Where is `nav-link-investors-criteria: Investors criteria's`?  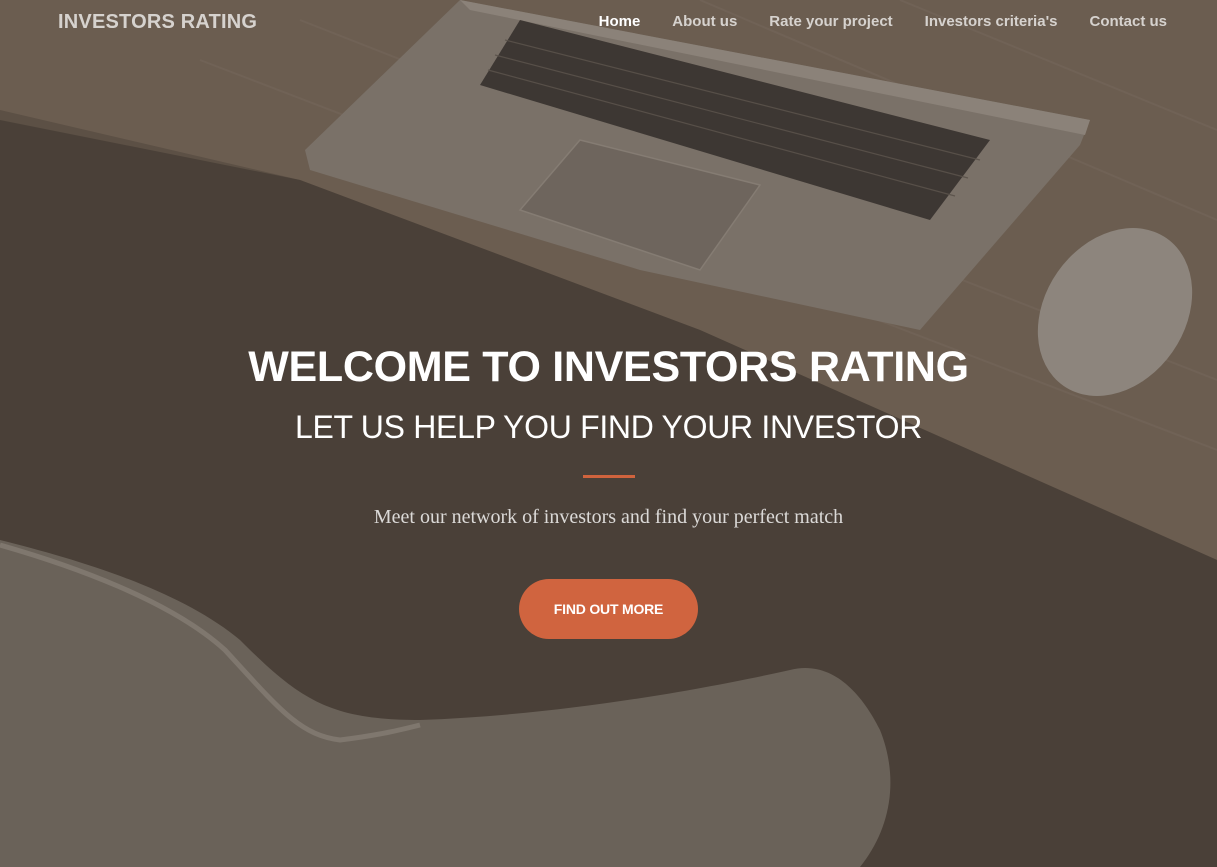
nav-link-investors-criteria: Investors criteria's is located at coordinates (991, 21).